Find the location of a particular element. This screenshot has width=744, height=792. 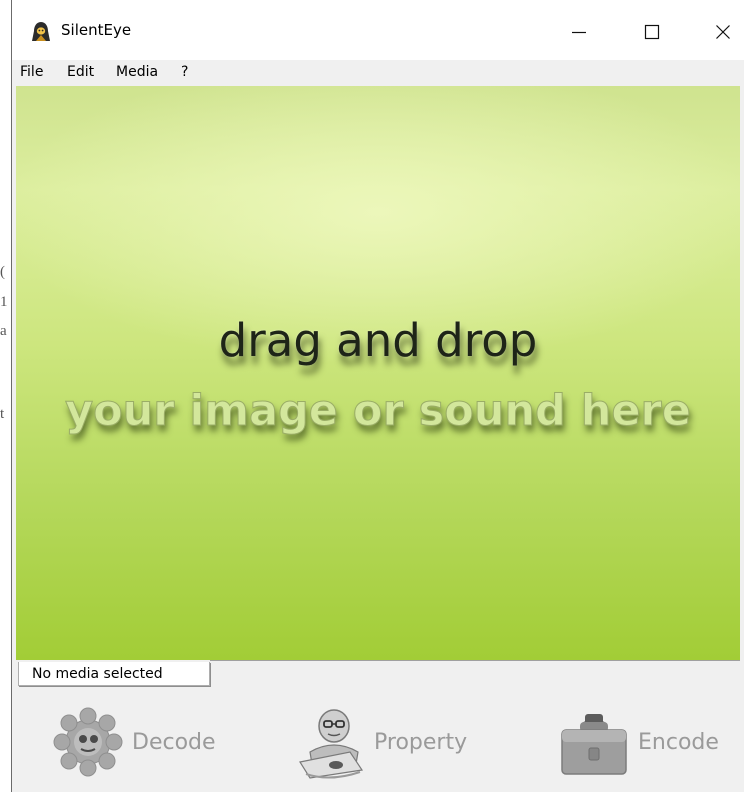

minimize-button is located at coordinates (579, 32).